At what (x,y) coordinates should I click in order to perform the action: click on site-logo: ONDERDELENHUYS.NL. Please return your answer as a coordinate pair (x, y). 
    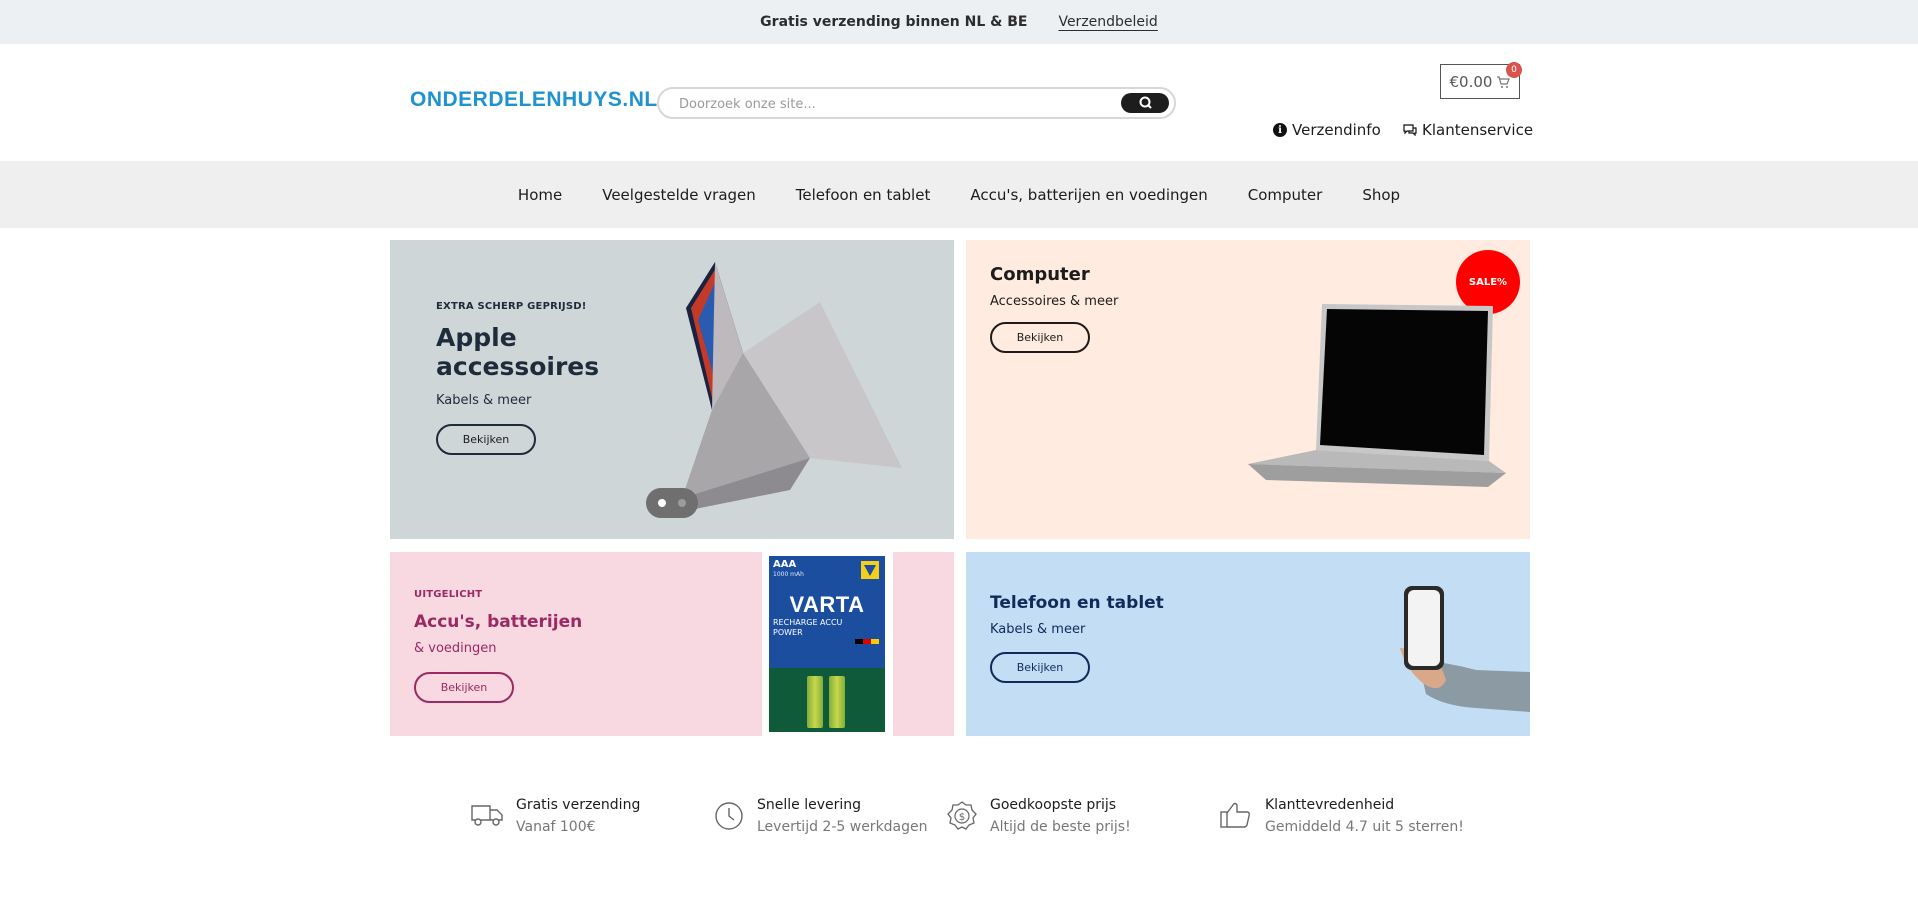
    Looking at the image, I should click on (534, 100).